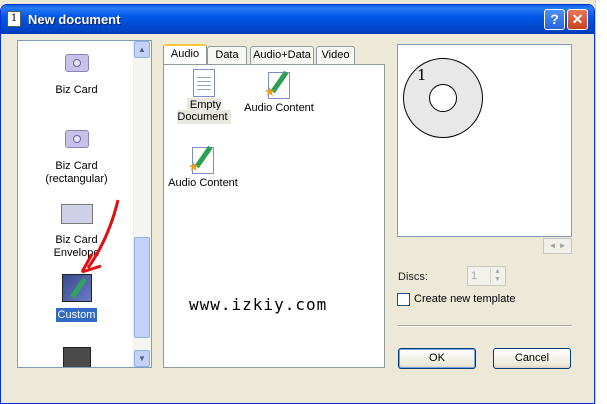 This screenshot has height=404, width=607. I want to click on disc-preview-icon: 1, so click(443, 98).